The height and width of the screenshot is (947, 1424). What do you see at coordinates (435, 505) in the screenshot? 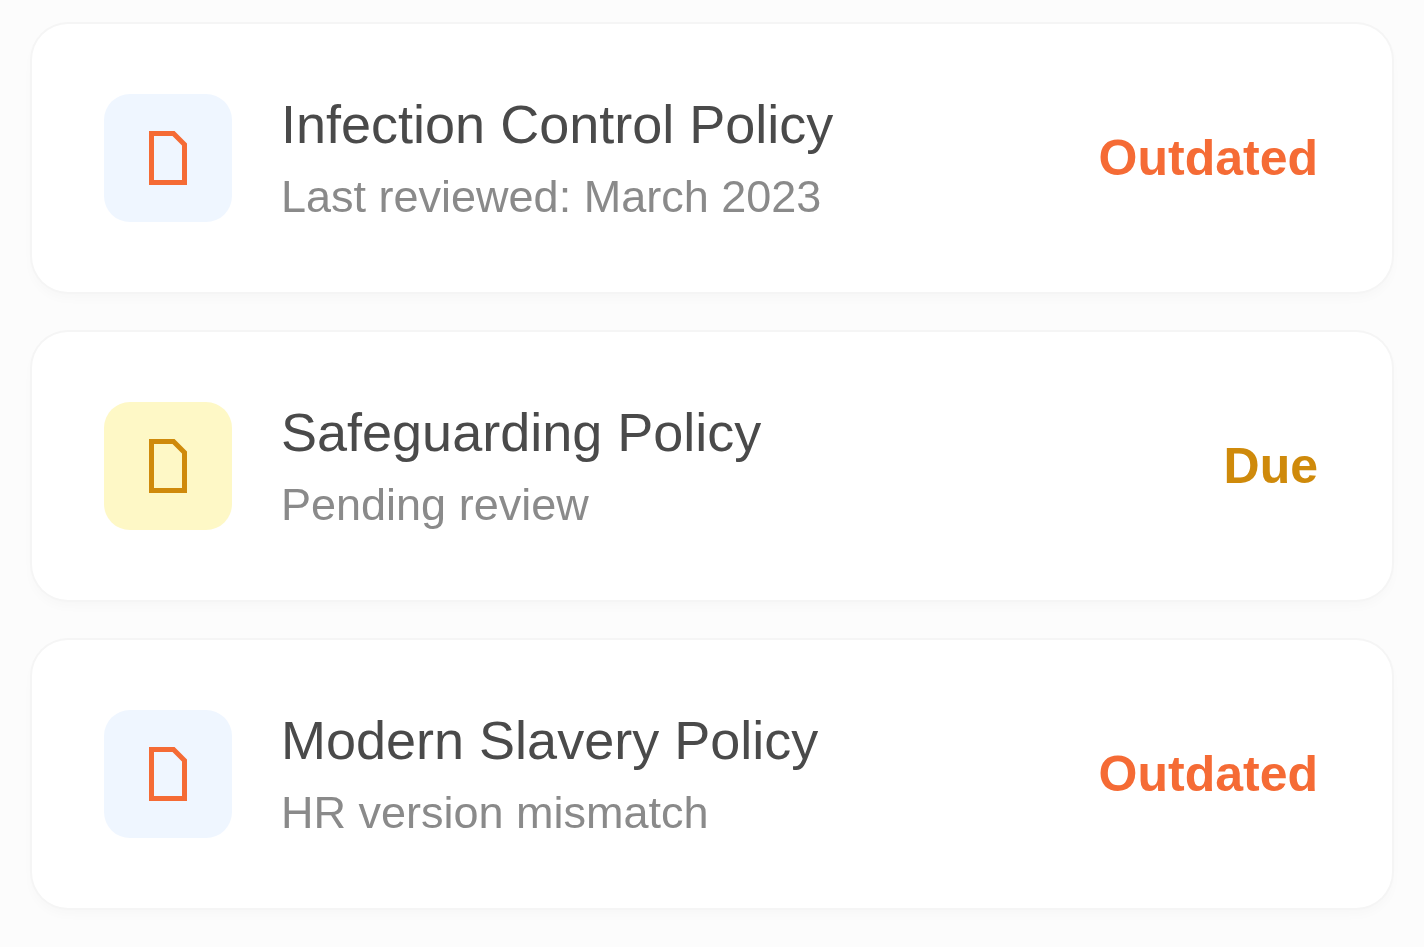
I see `policy-detail: Pending review` at bounding box center [435, 505].